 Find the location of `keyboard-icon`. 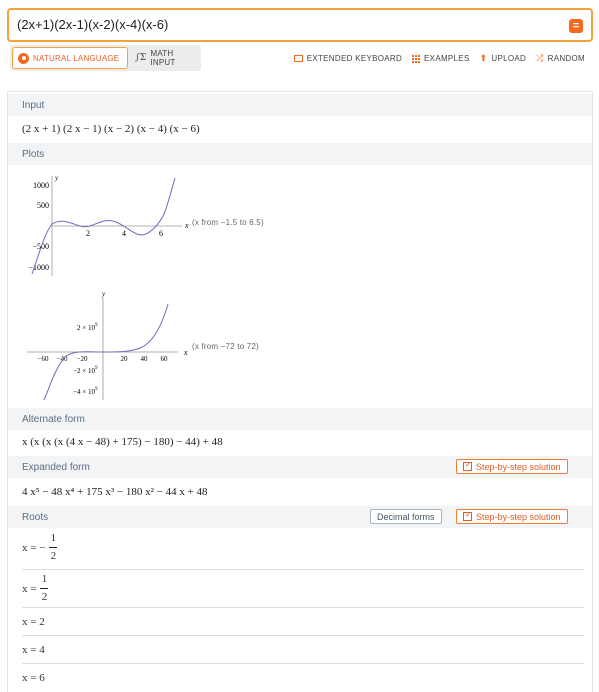

keyboard-icon is located at coordinates (298, 58).